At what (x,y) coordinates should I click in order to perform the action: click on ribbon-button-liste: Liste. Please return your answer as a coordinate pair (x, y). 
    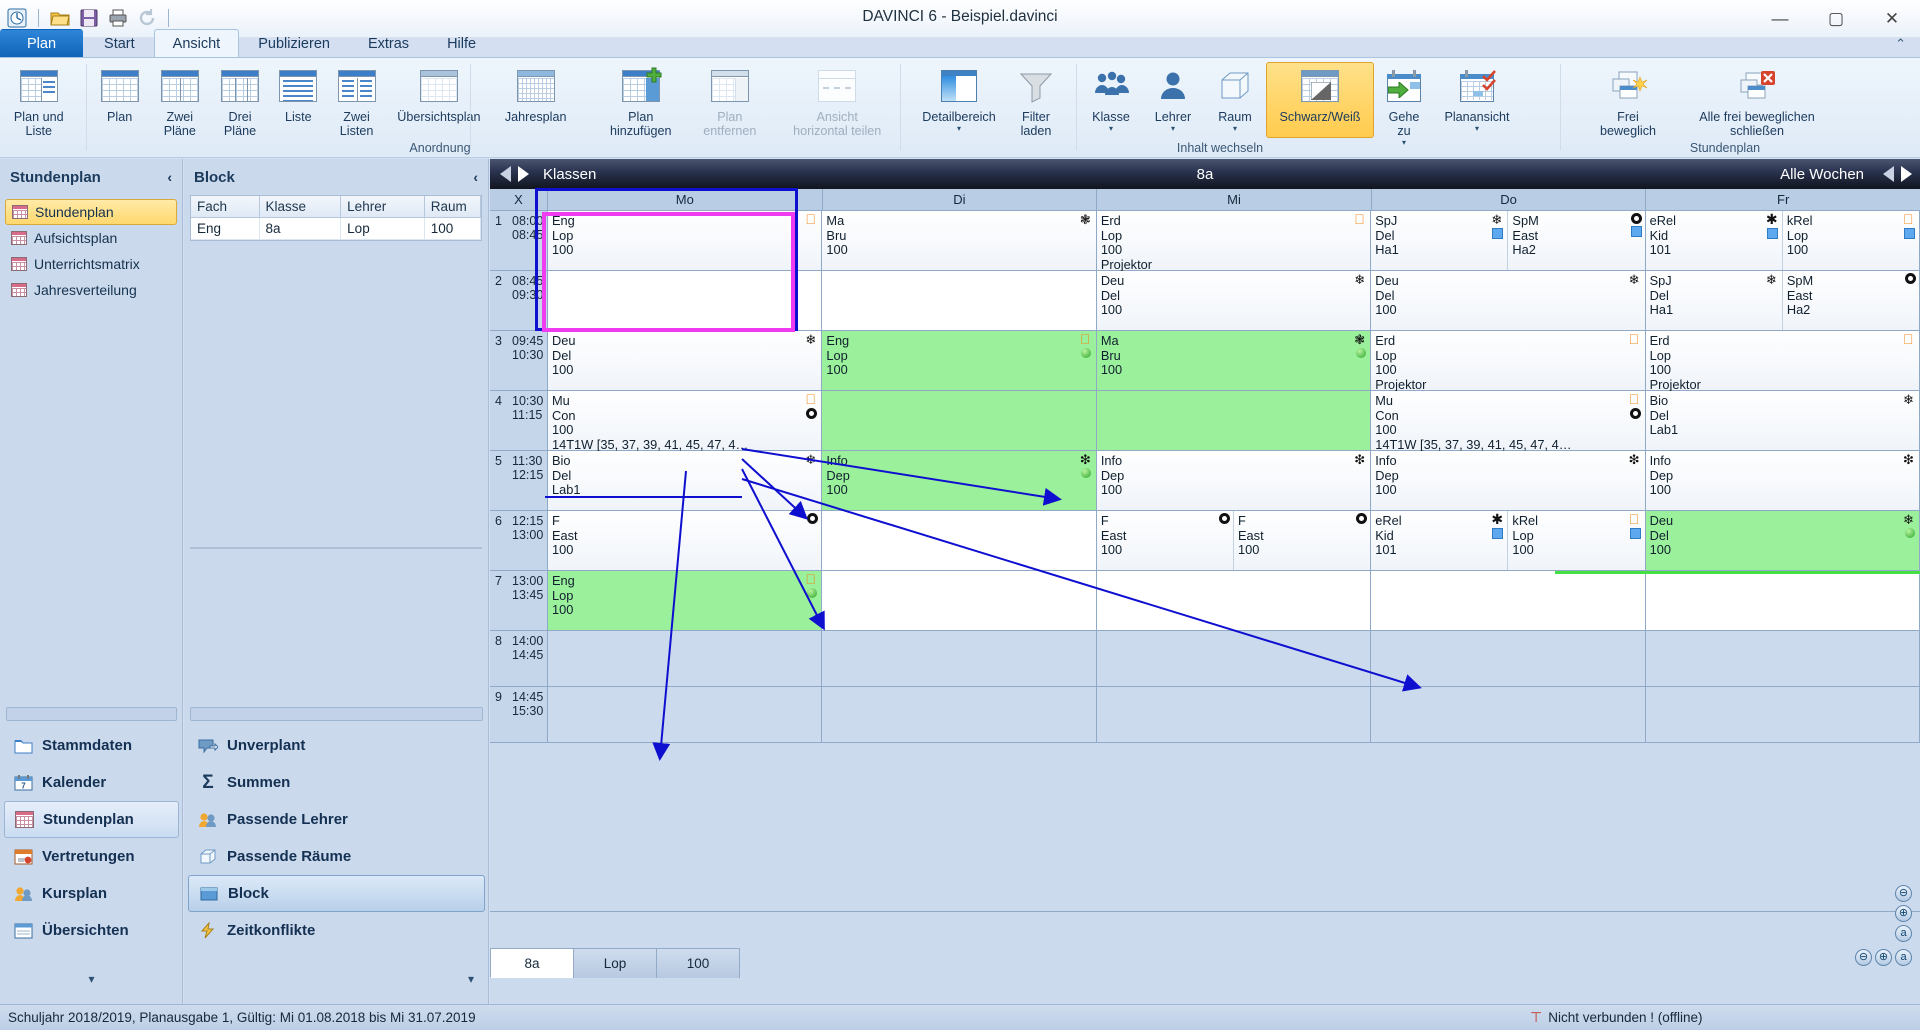
    Looking at the image, I should click on (298, 93).